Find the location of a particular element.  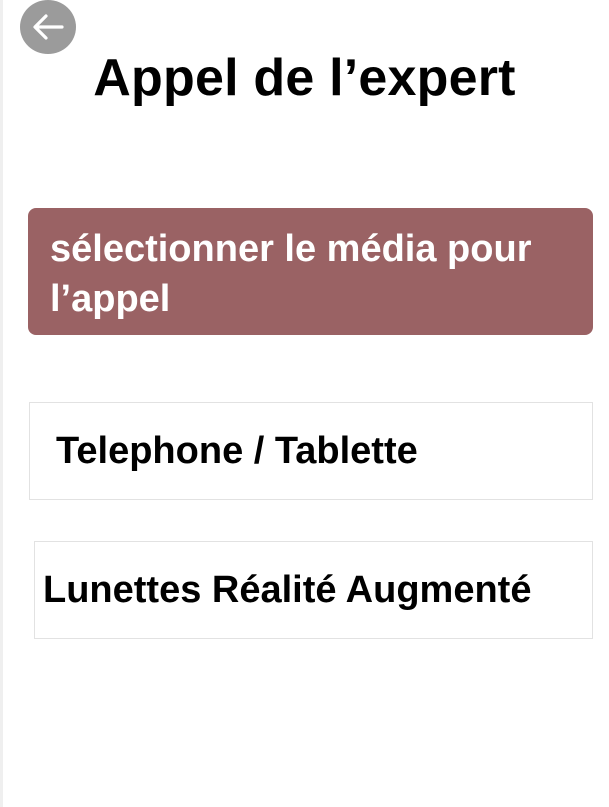

option-label: Telephone / Tablette is located at coordinates (237, 450).